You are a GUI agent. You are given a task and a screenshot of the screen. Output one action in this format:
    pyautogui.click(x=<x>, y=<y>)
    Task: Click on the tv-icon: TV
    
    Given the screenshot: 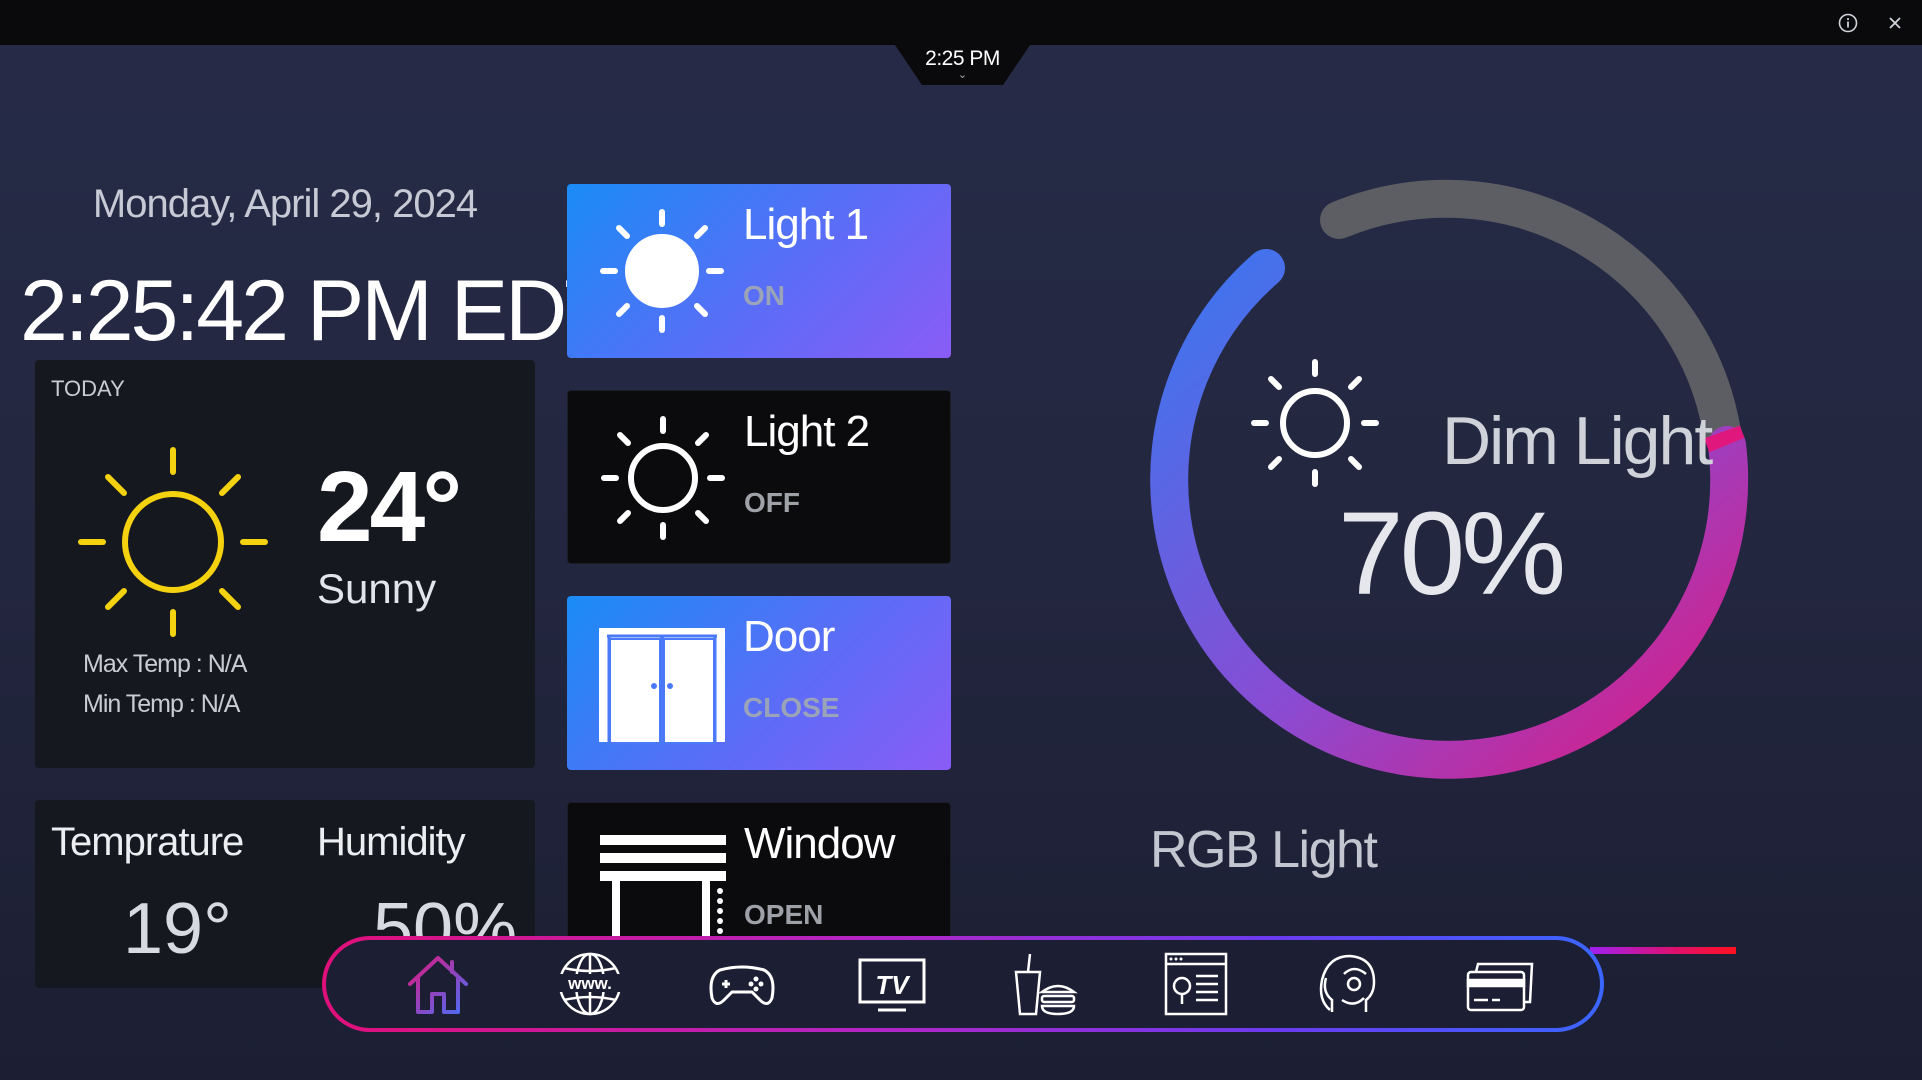 What is the action you would take?
    pyautogui.click(x=892, y=984)
    